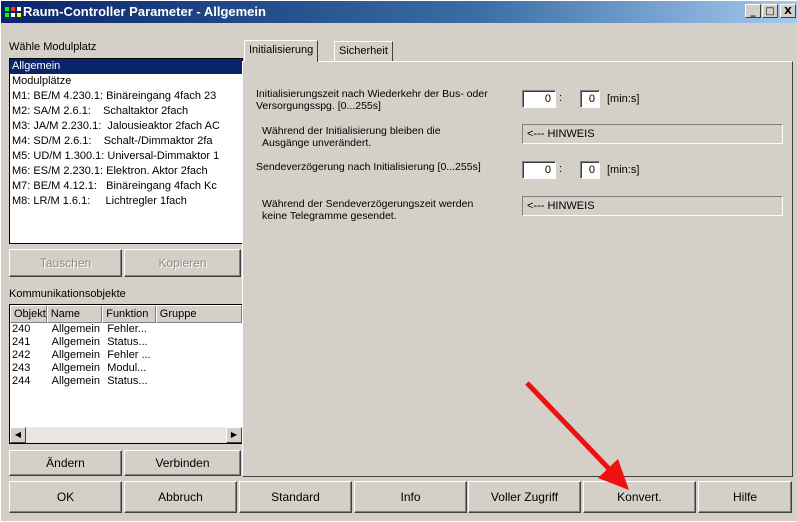 Image resolution: width=797 pixels, height=522 pixels. I want to click on tab-initialisierung: Initialisierung, so click(281, 51).